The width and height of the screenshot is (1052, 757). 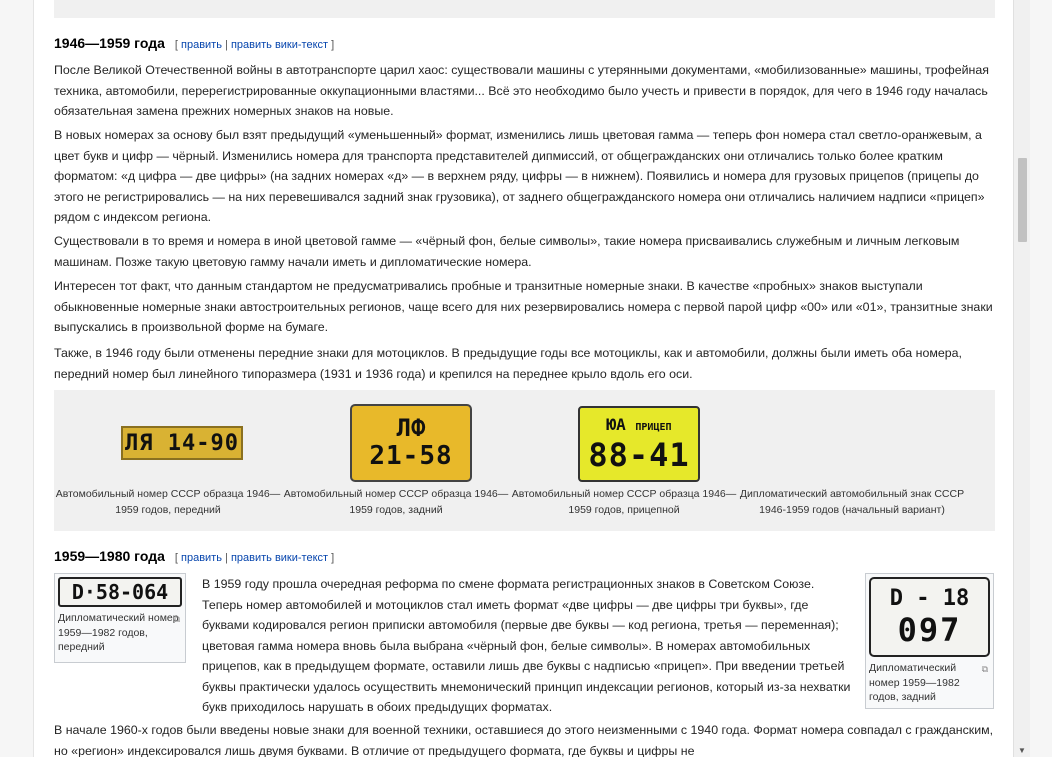 What do you see at coordinates (524, 9) in the screenshot?
I see `previous-gallery-strip` at bounding box center [524, 9].